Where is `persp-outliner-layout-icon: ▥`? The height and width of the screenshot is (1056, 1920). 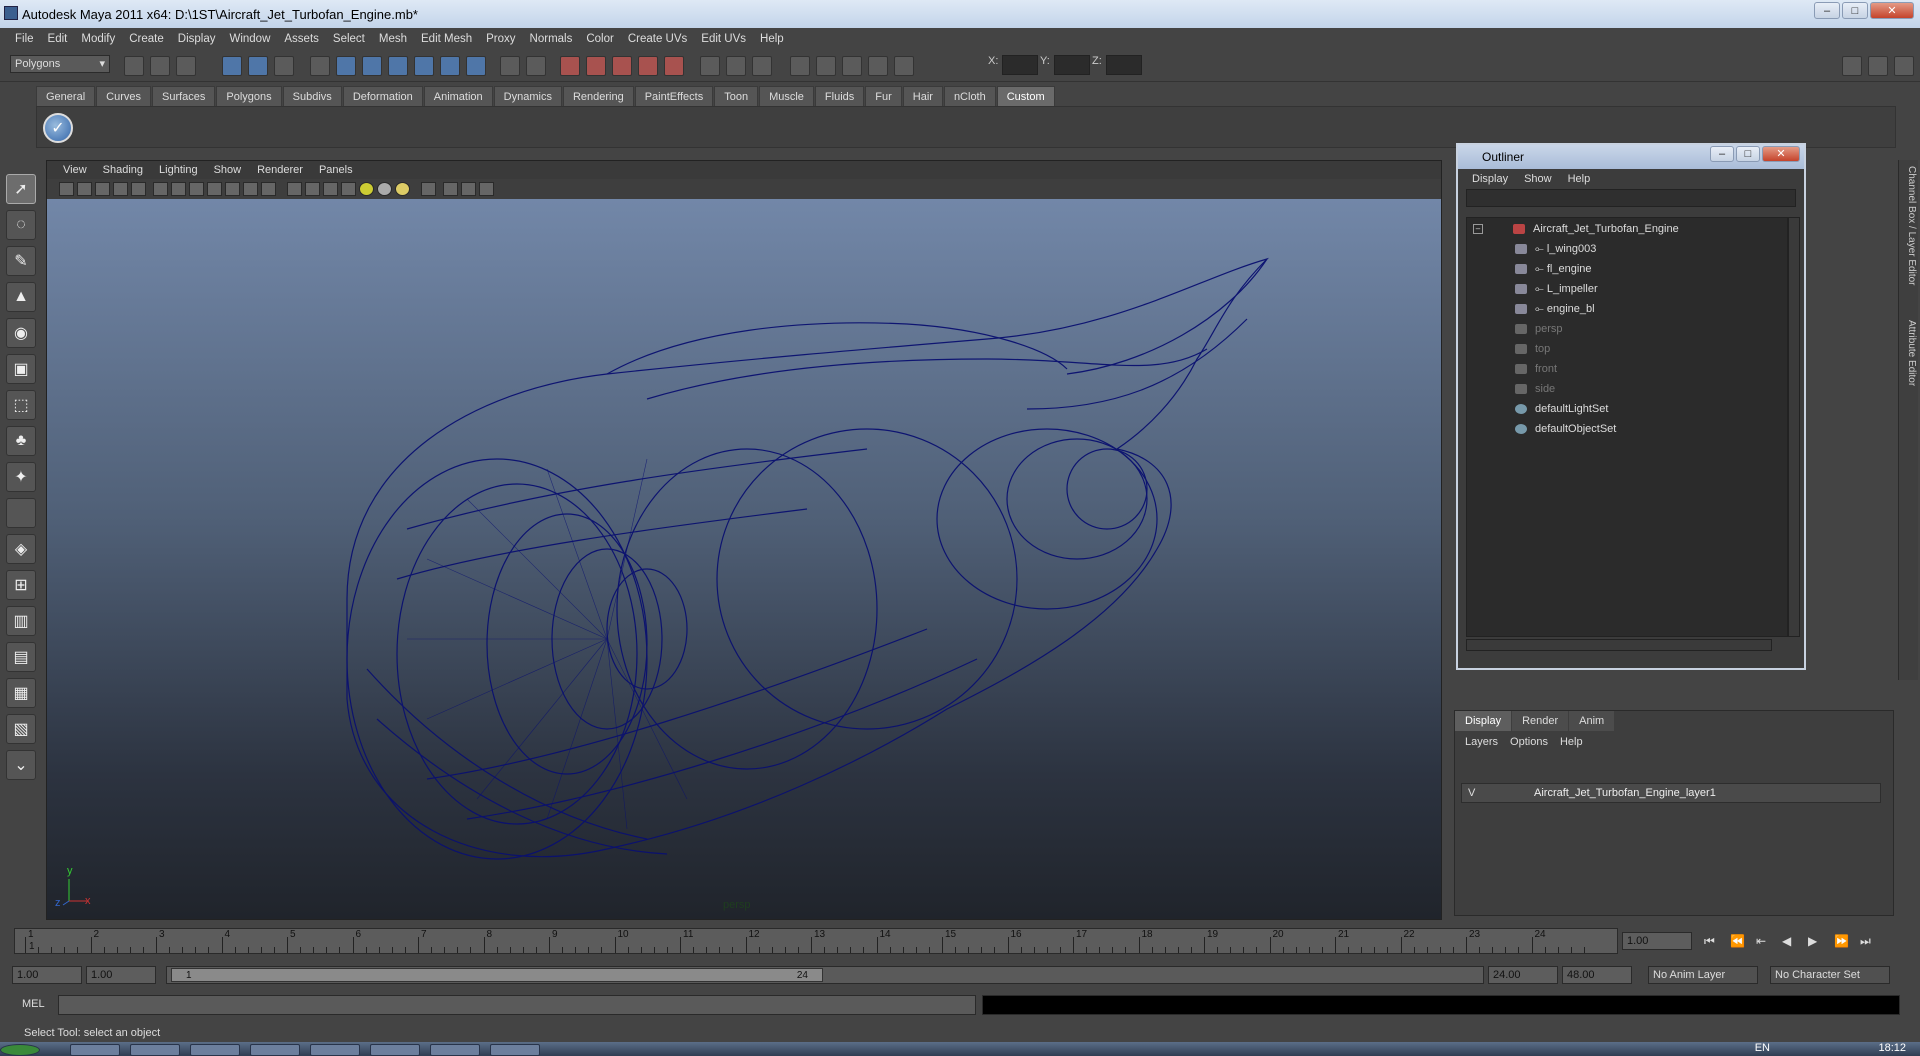
persp-outliner-layout-icon: ▥ is located at coordinates (21, 621).